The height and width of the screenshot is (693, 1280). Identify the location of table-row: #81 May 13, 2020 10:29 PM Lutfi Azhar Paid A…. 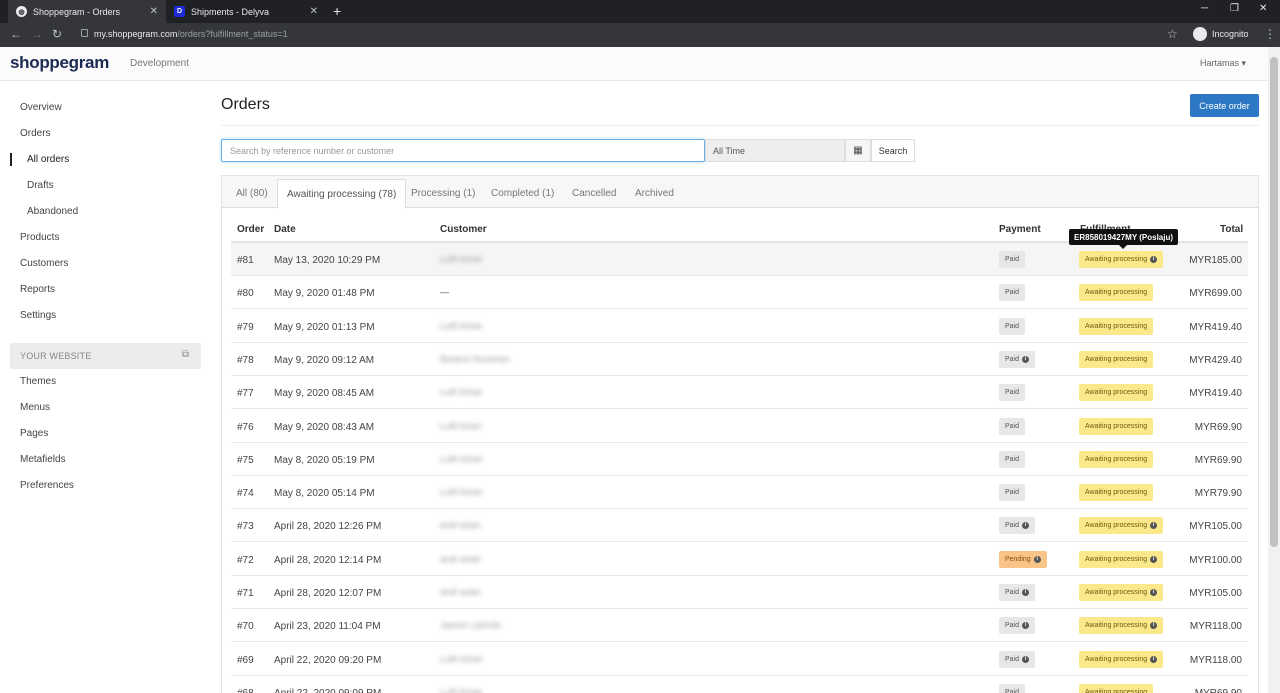
(739, 259).